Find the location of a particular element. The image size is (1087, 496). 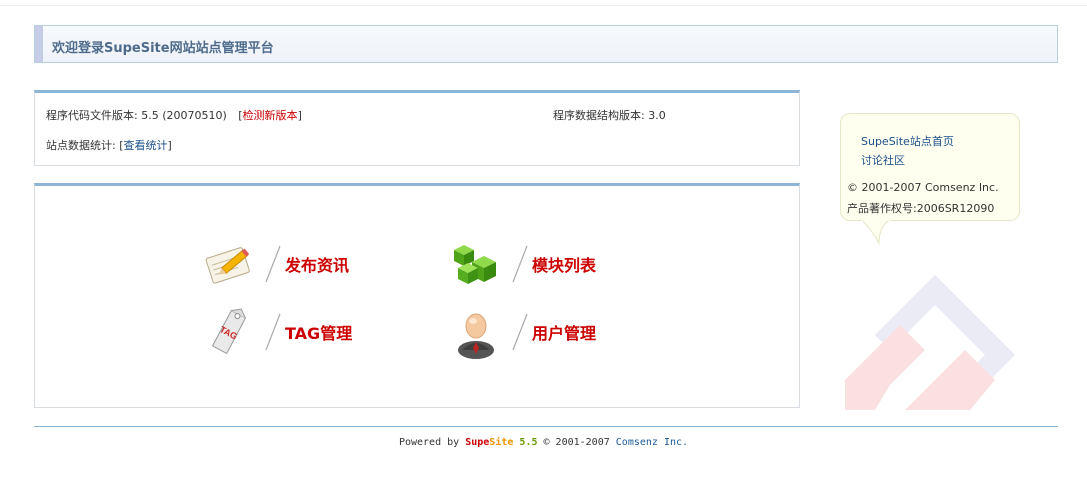

tag-manage-item: TAG TAG管理 is located at coordinates (276, 332).